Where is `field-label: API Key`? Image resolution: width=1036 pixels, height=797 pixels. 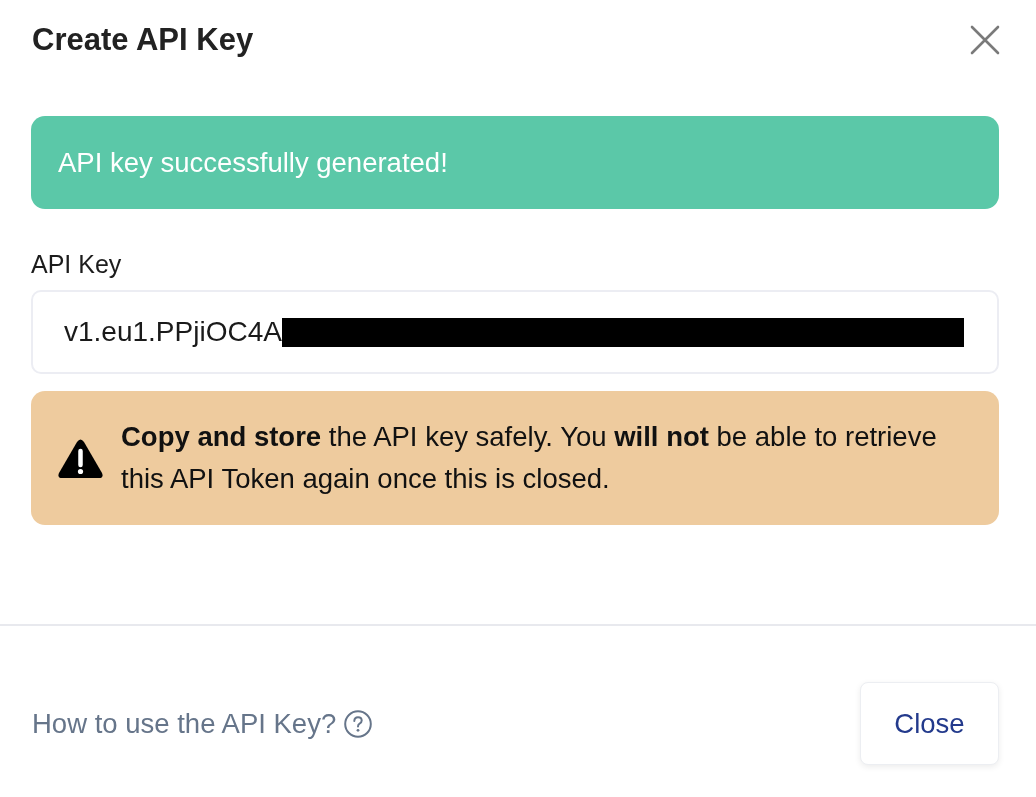 field-label: API Key is located at coordinates (76, 264).